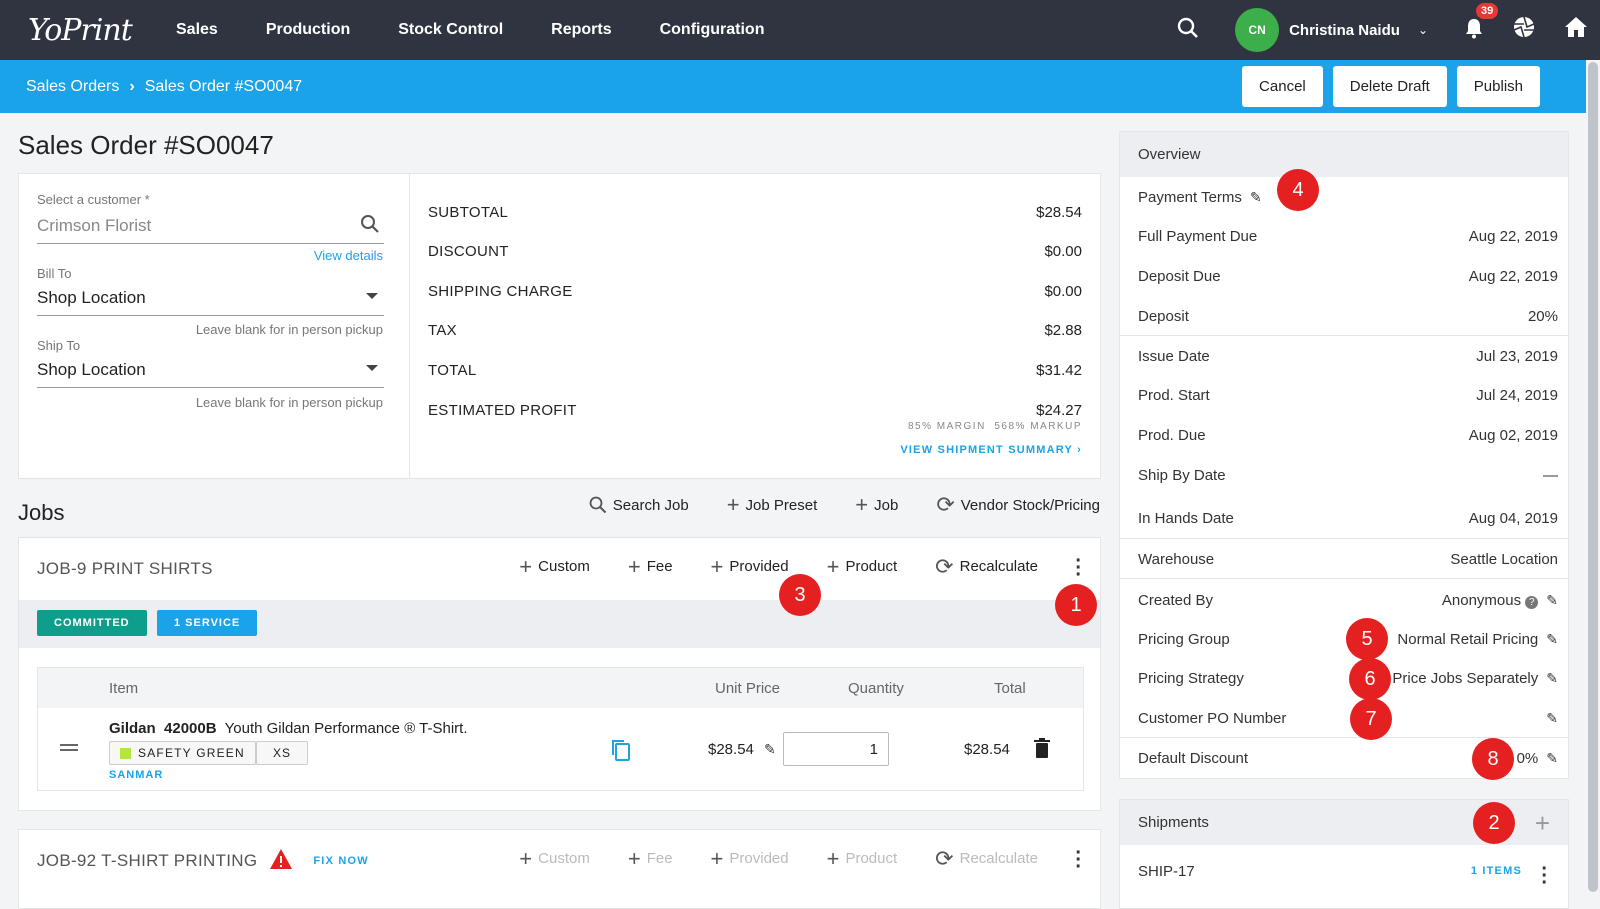  I want to click on job-name: JOB-92 T-SHIRT PRINTING, so click(147, 861).